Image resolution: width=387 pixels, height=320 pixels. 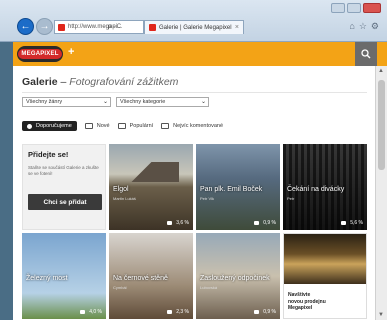 I want to click on page-scrollbar: ▲ ▼, so click(x=381, y=193).